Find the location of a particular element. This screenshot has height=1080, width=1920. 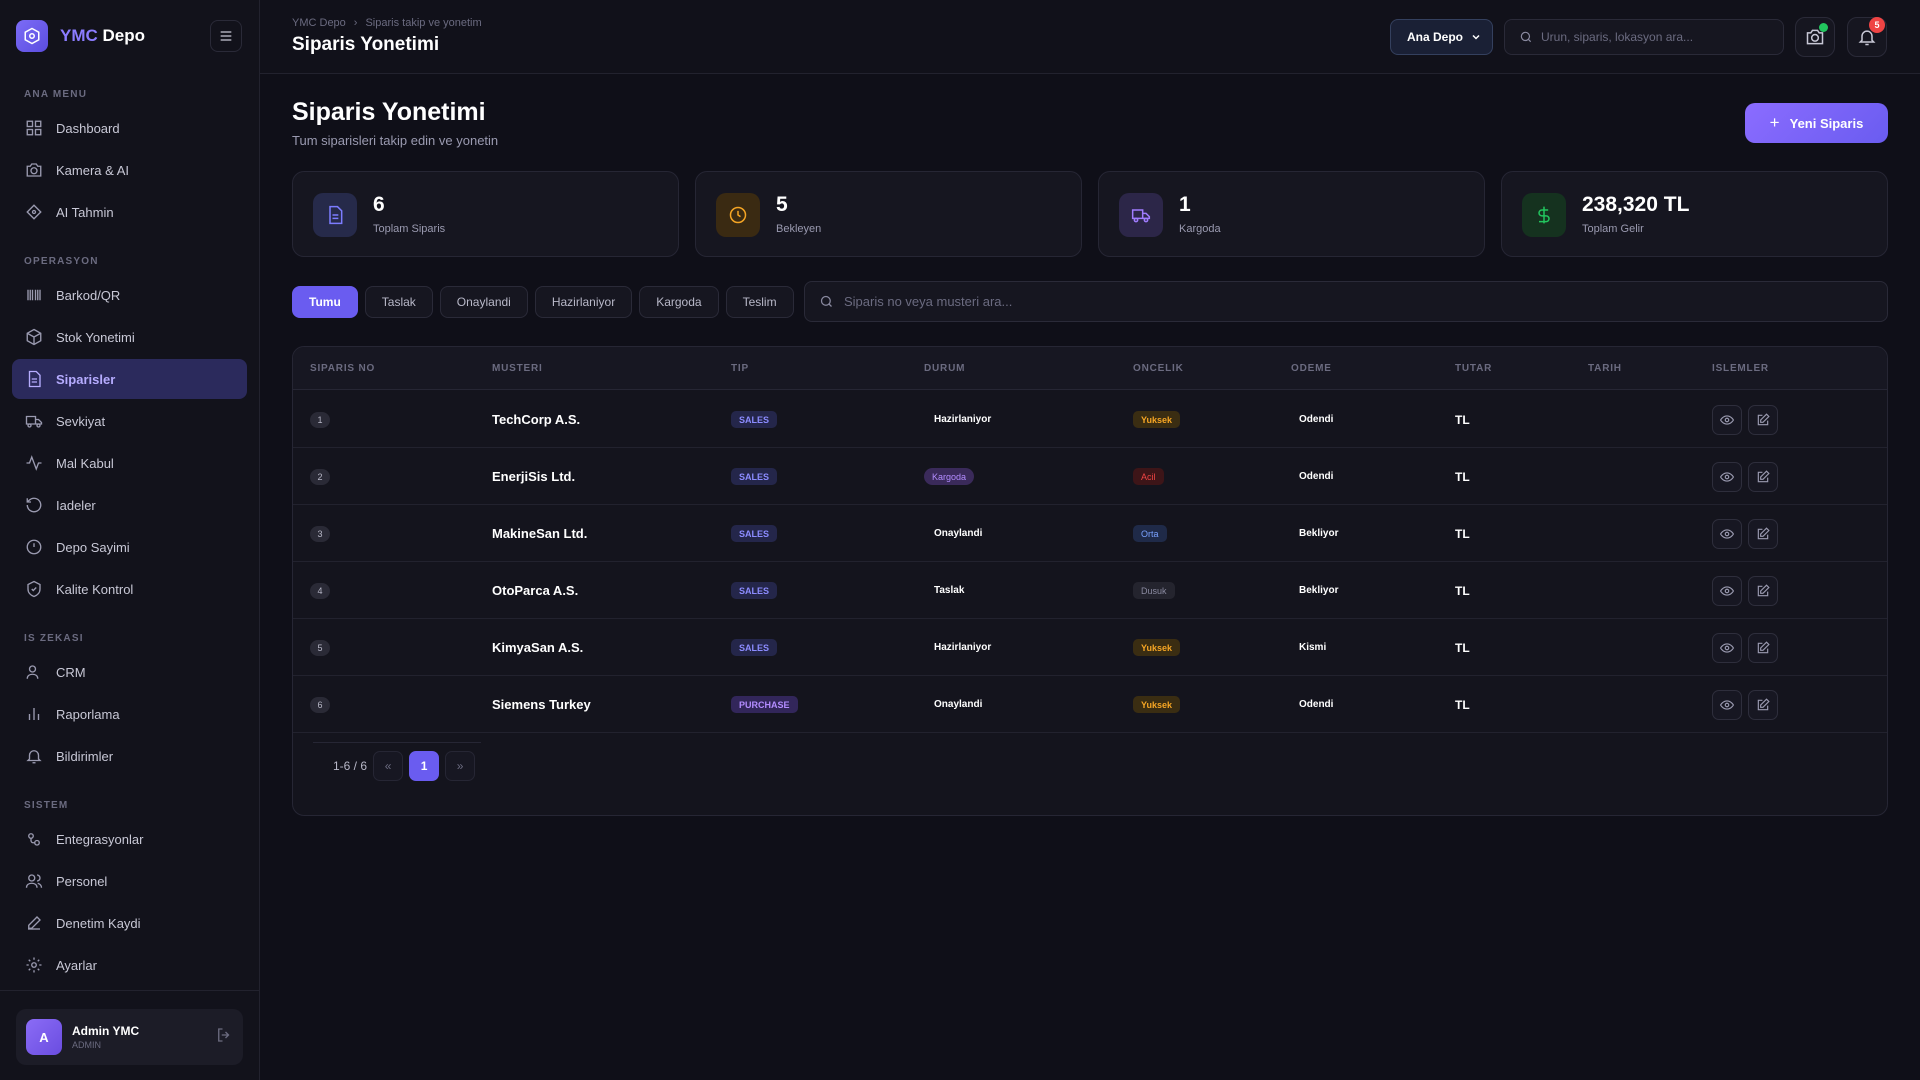

dashboard-icon is located at coordinates (34, 128).